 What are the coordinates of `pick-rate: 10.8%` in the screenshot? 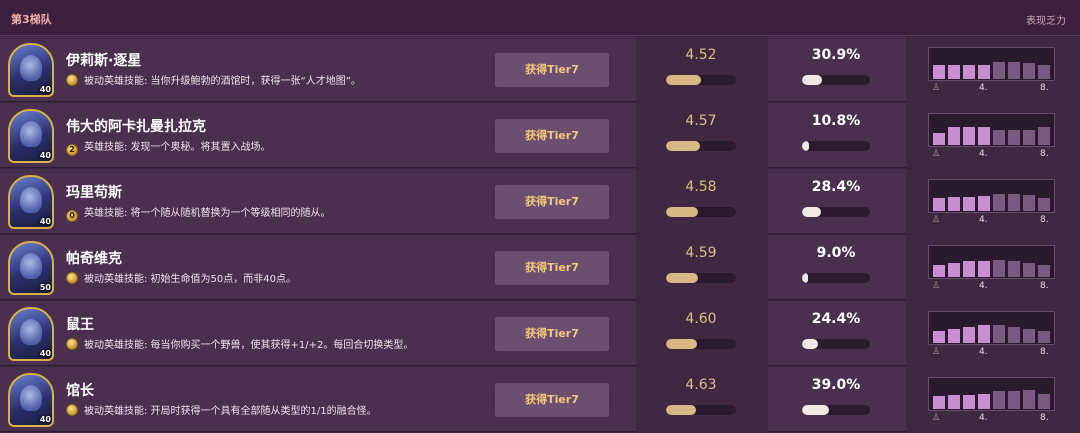 It's located at (836, 121).